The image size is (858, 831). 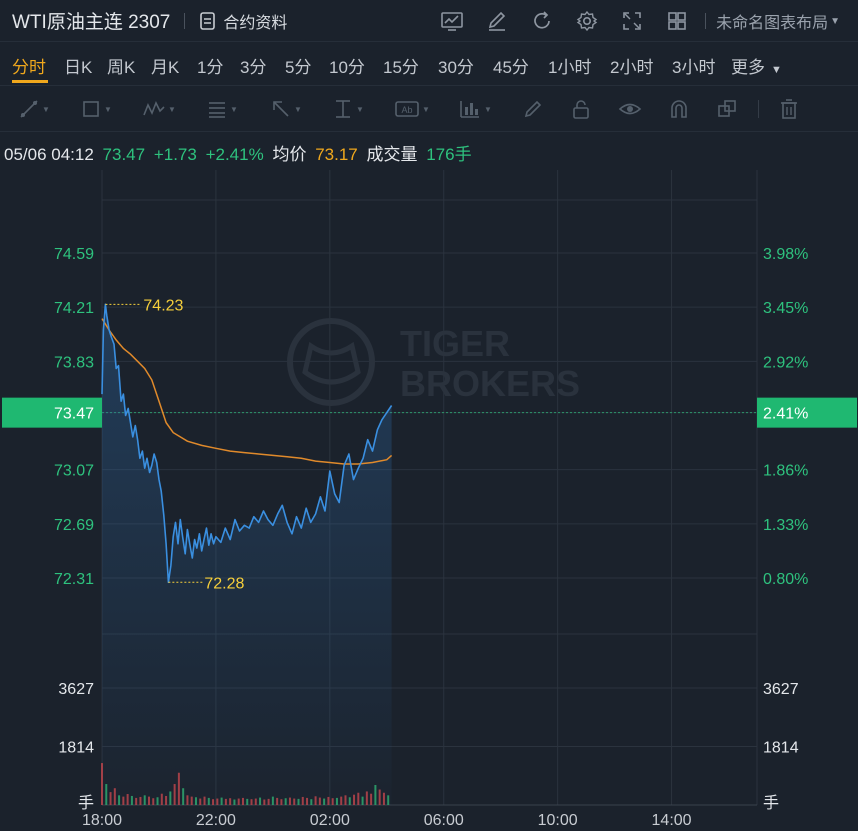 I want to click on volume-label: 成交量, so click(x=392, y=154).